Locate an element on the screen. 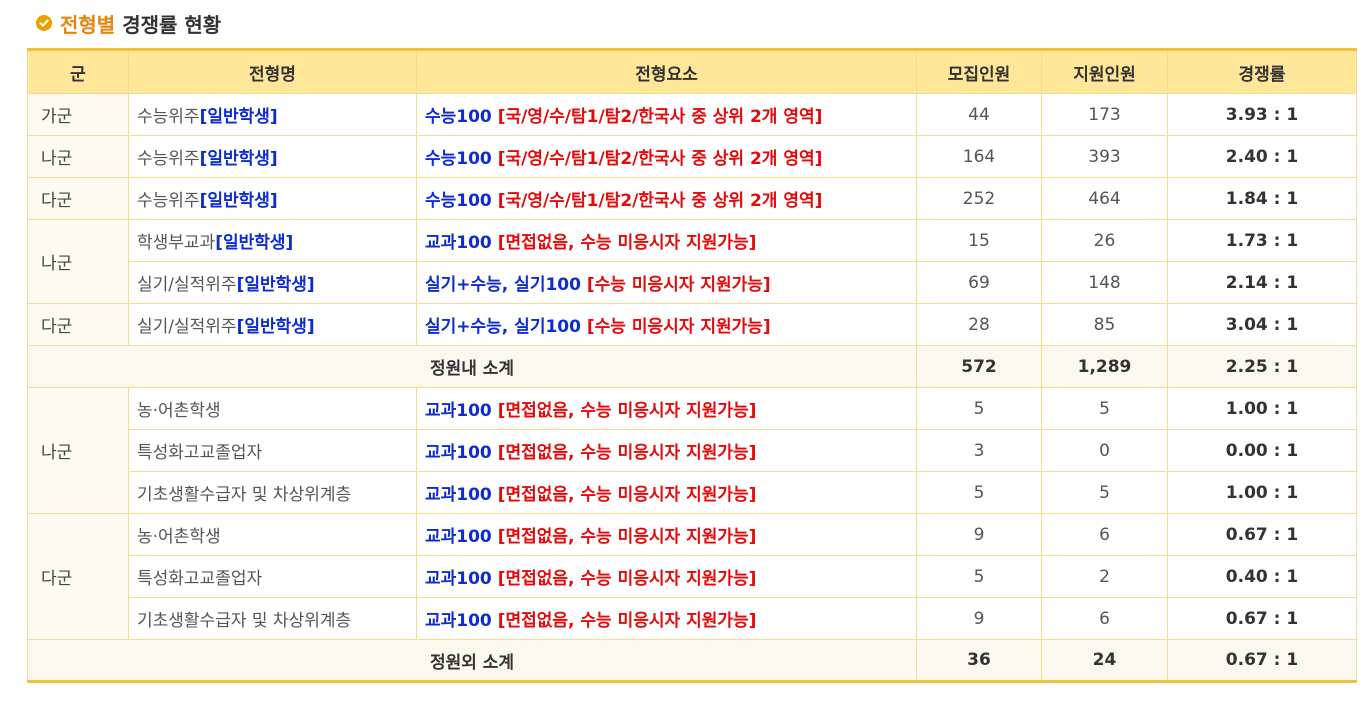 This screenshot has height=708, width=1371. subtotal-label: 정원내 소계 is located at coordinates (472, 366).